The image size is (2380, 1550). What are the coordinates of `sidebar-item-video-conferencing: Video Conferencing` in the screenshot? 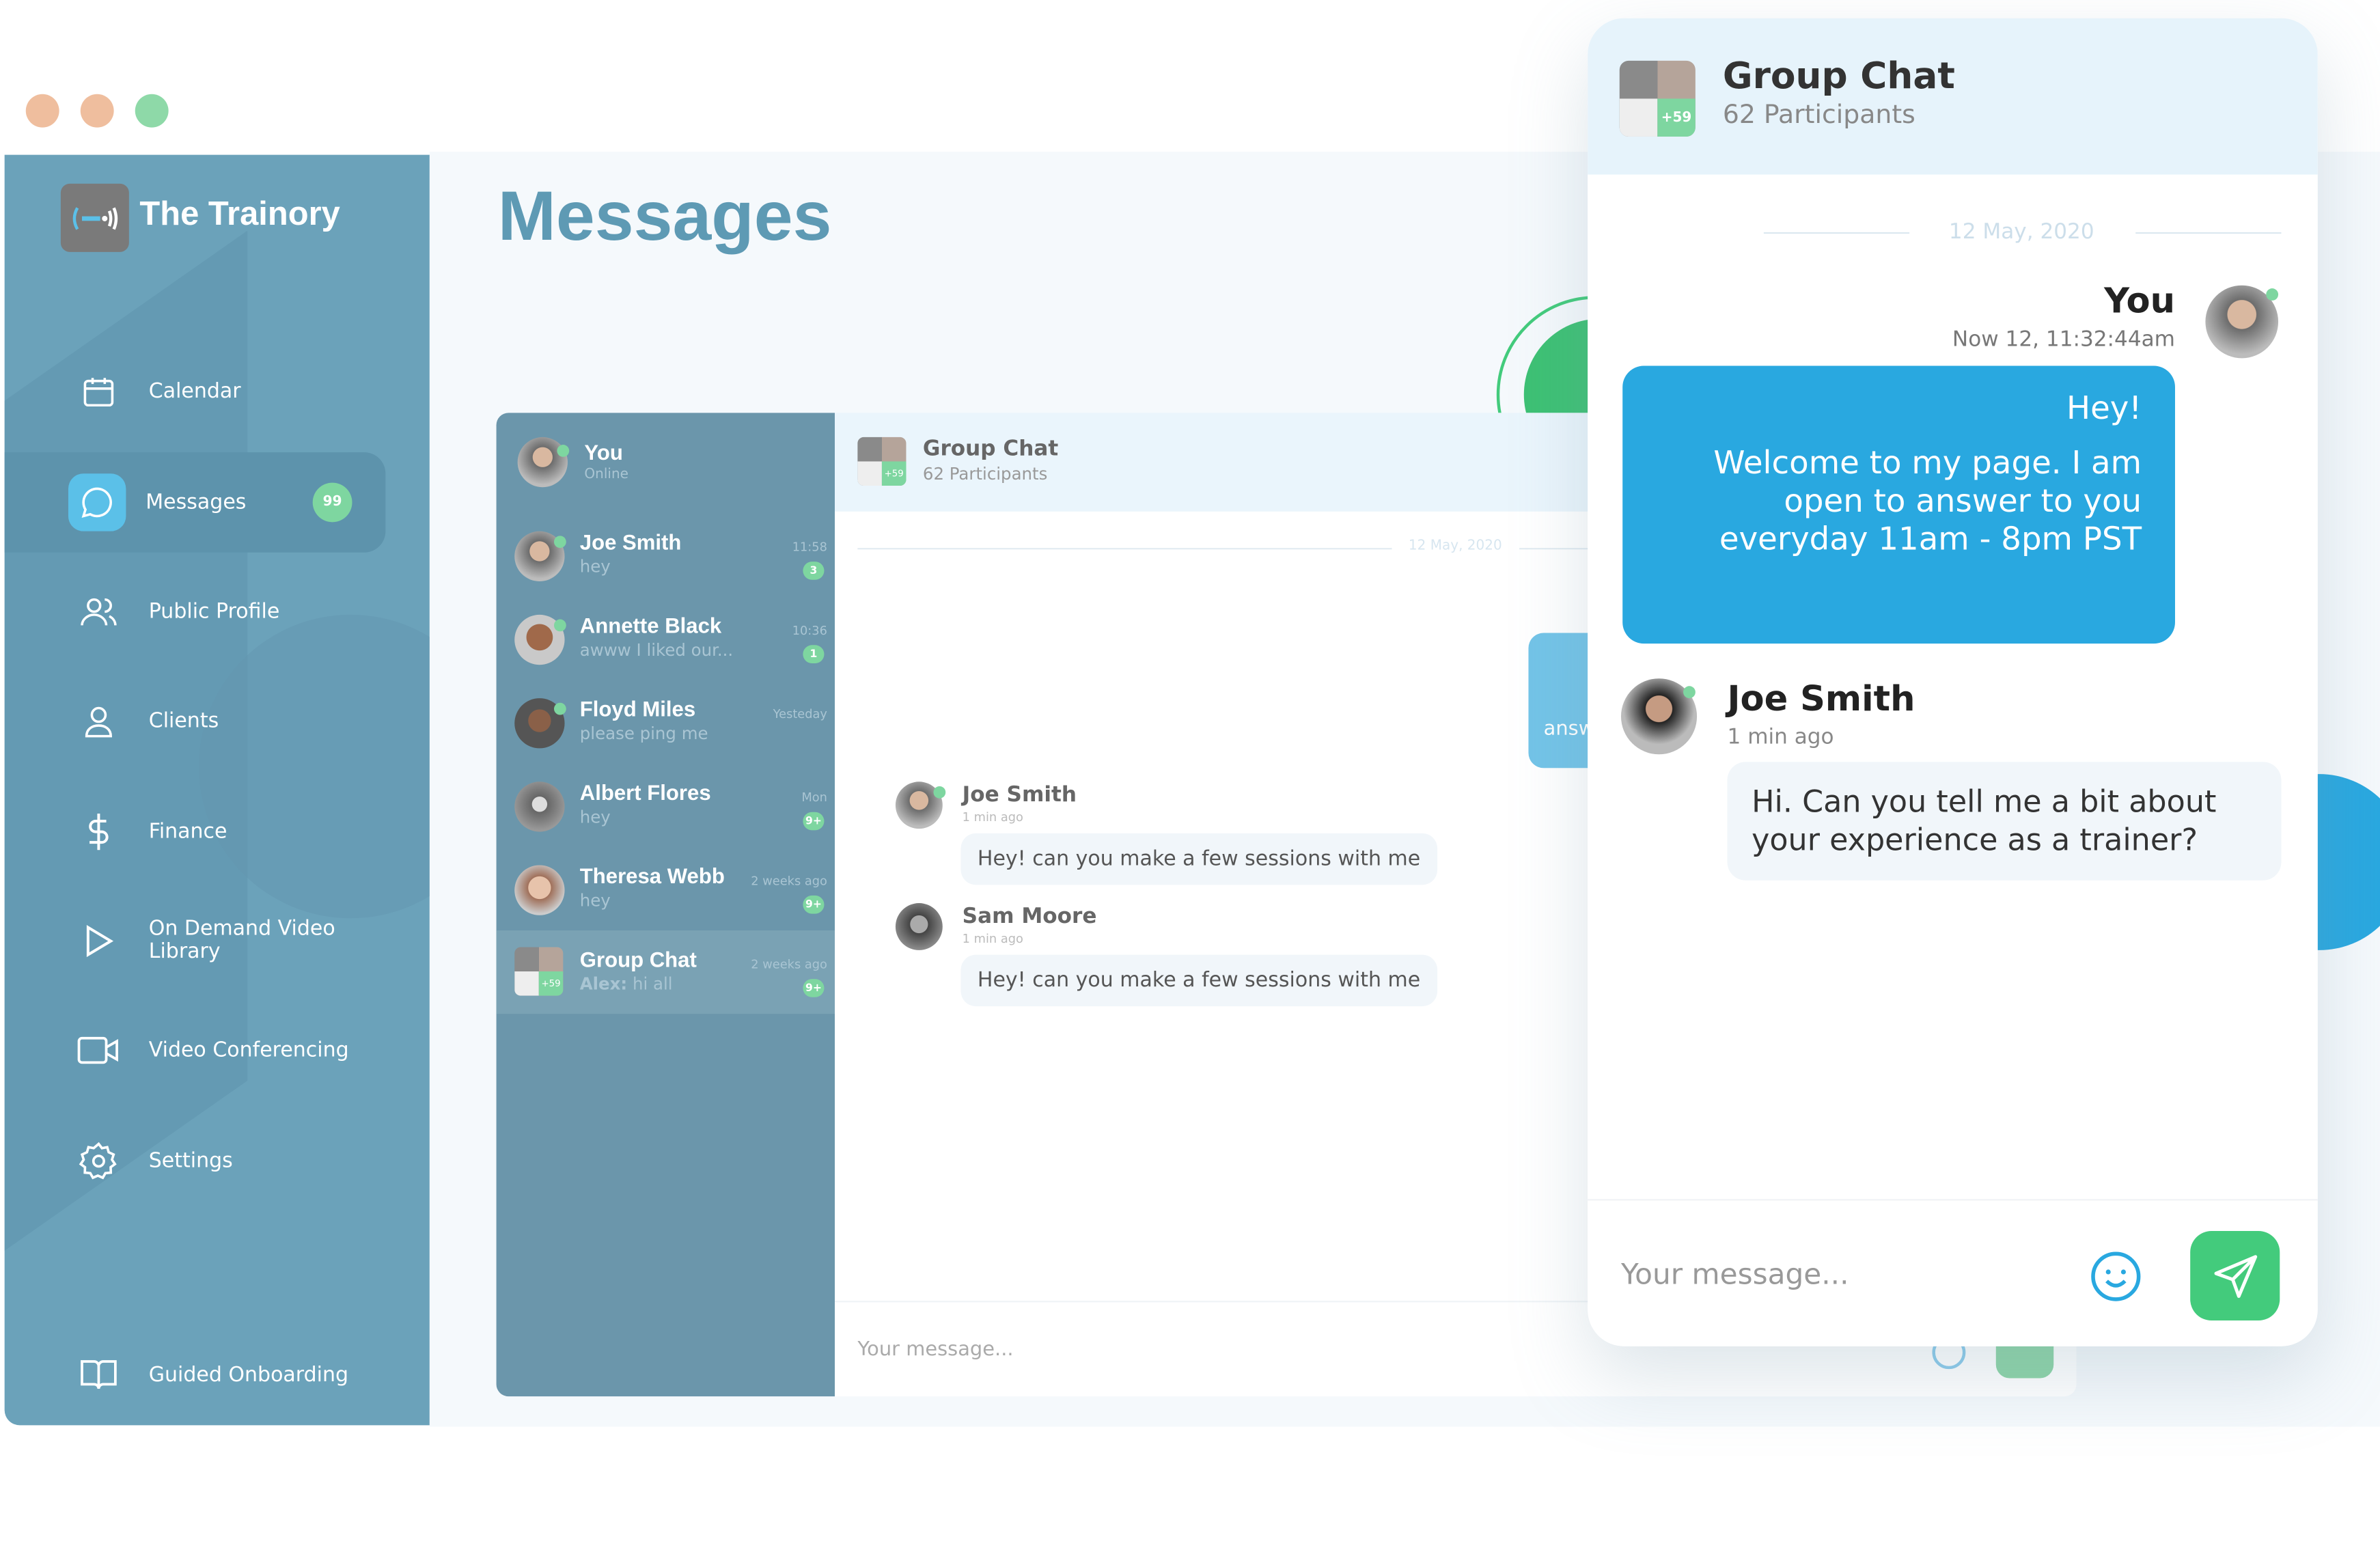 It's located at (195, 1050).